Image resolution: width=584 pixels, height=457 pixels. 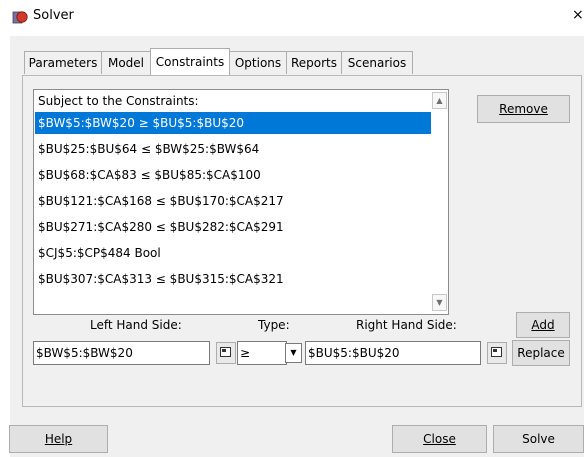 I want to click on constraints-header: Subject to the Constraints:, so click(x=118, y=101).